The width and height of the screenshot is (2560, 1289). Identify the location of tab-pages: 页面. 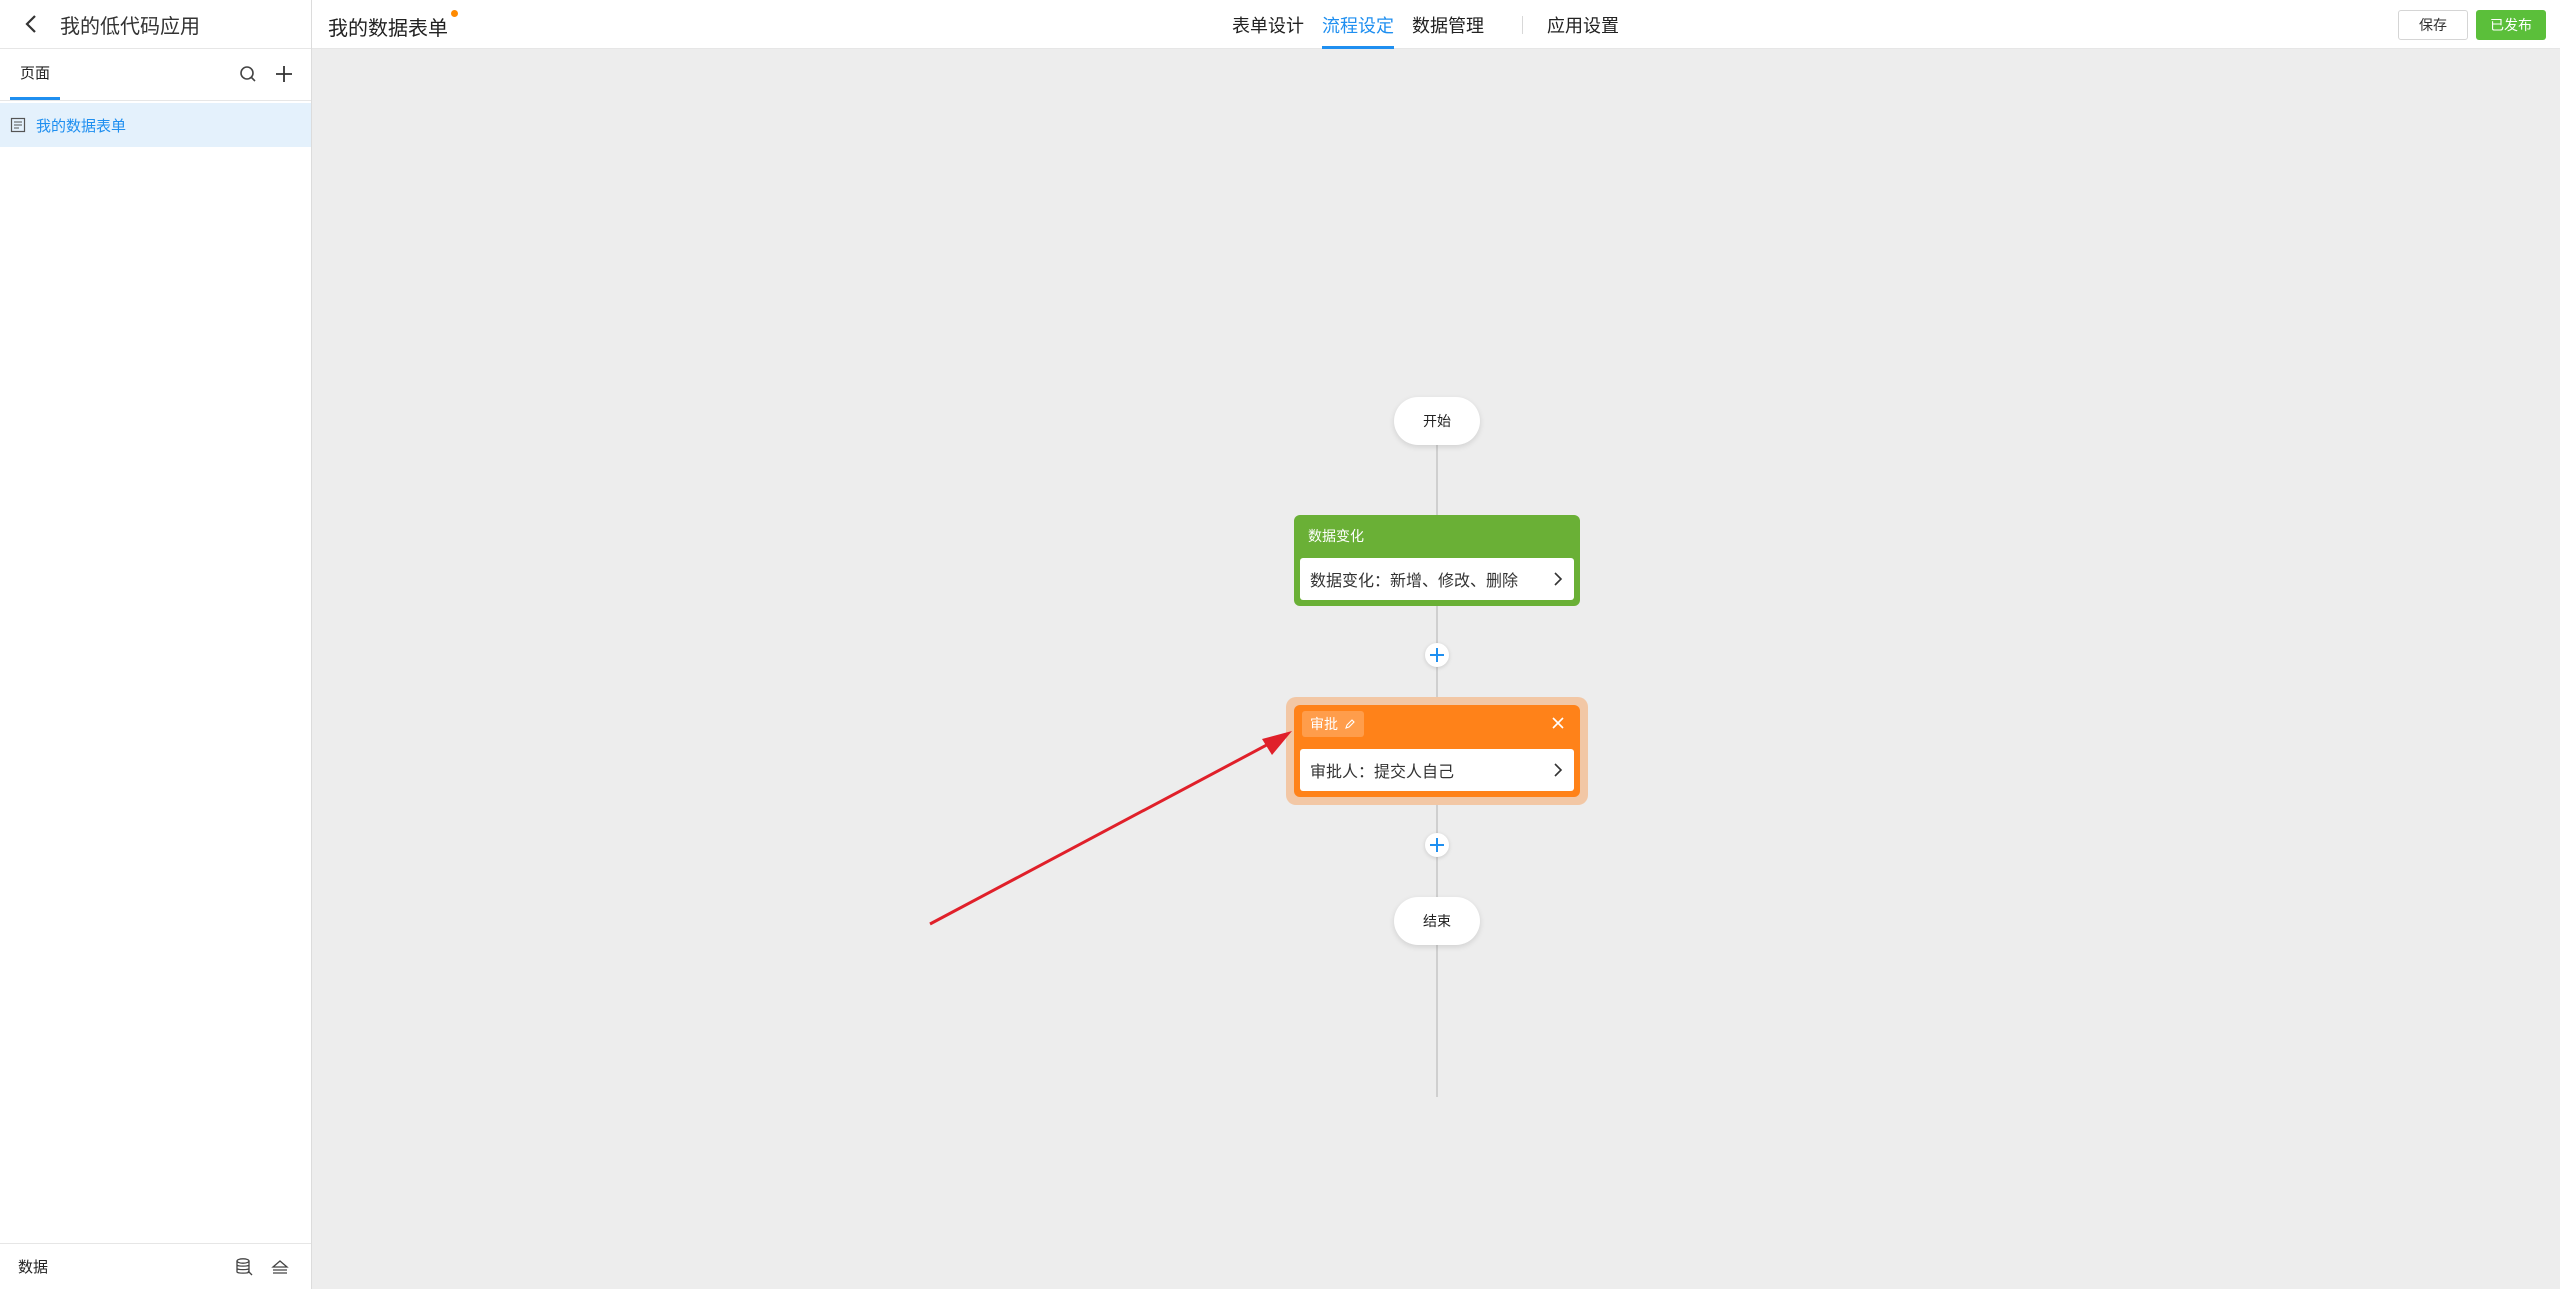
(35, 81).